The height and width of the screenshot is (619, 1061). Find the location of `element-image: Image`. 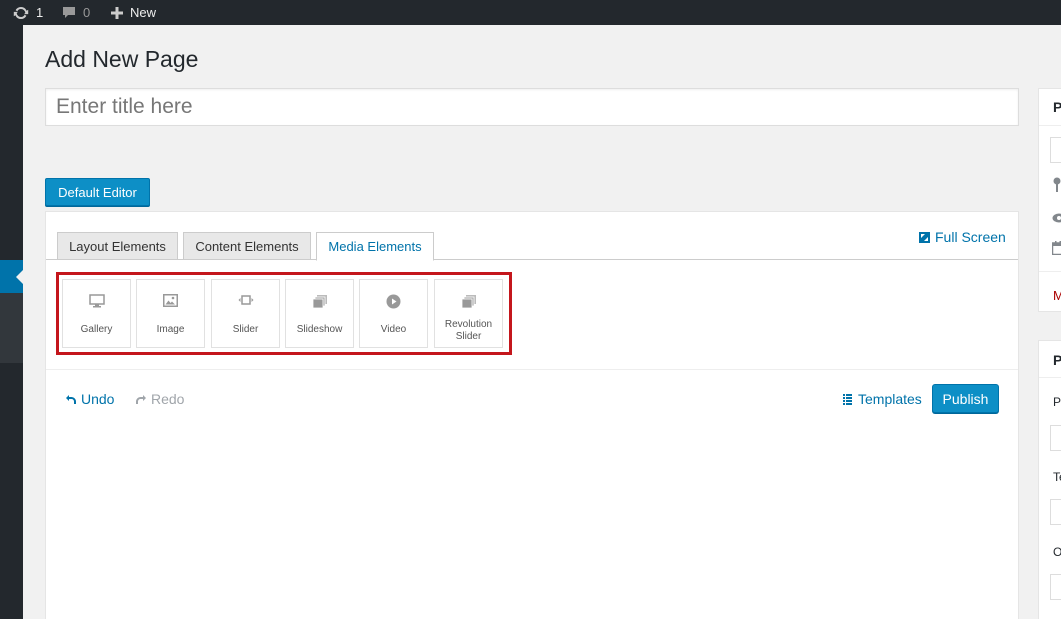

element-image: Image is located at coordinates (170, 313).